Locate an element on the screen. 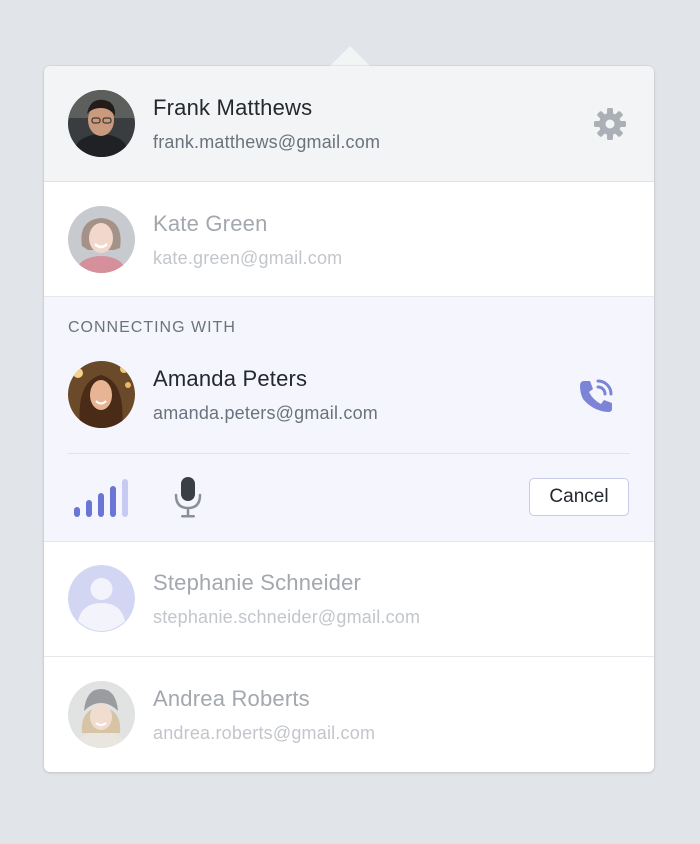 The width and height of the screenshot is (700, 844). contact-email: stephanie.schneider@gmail.com is located at coordinates (287, 617).